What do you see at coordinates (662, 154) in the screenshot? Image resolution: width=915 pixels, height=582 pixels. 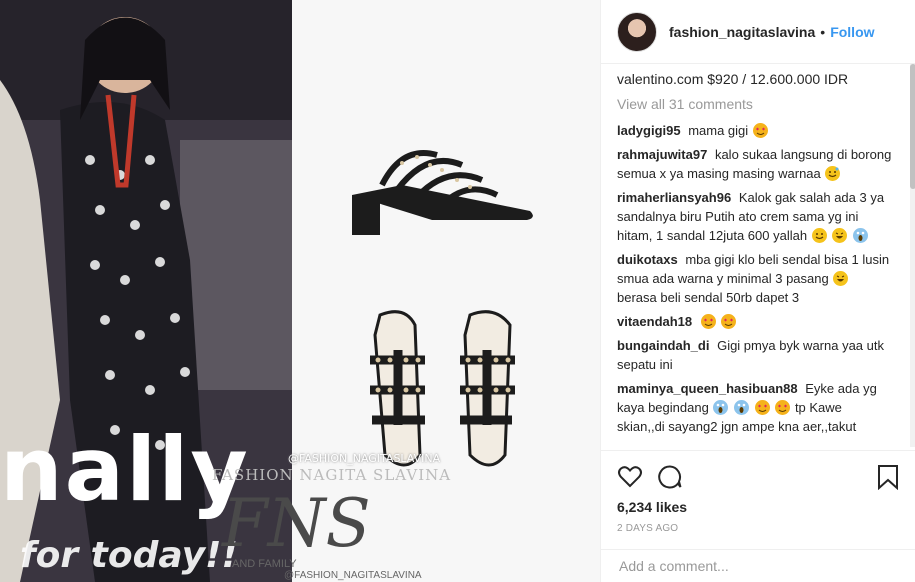 I see `comment-username: rahmajuwita97` at bounding box center [662, 154].